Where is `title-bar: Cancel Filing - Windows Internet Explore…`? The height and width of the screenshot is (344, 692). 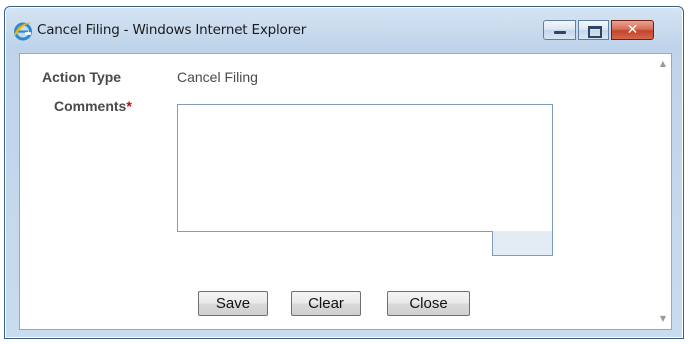
title-bar: Cancel Filing - Windows Internet Explore… is located at coordinates (344, 30).